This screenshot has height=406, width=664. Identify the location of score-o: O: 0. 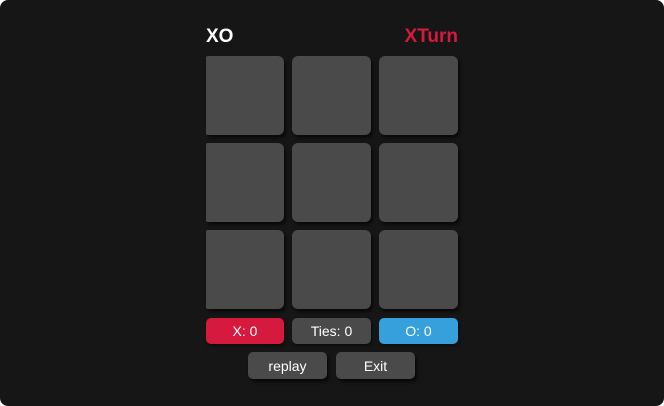
(418, 331).